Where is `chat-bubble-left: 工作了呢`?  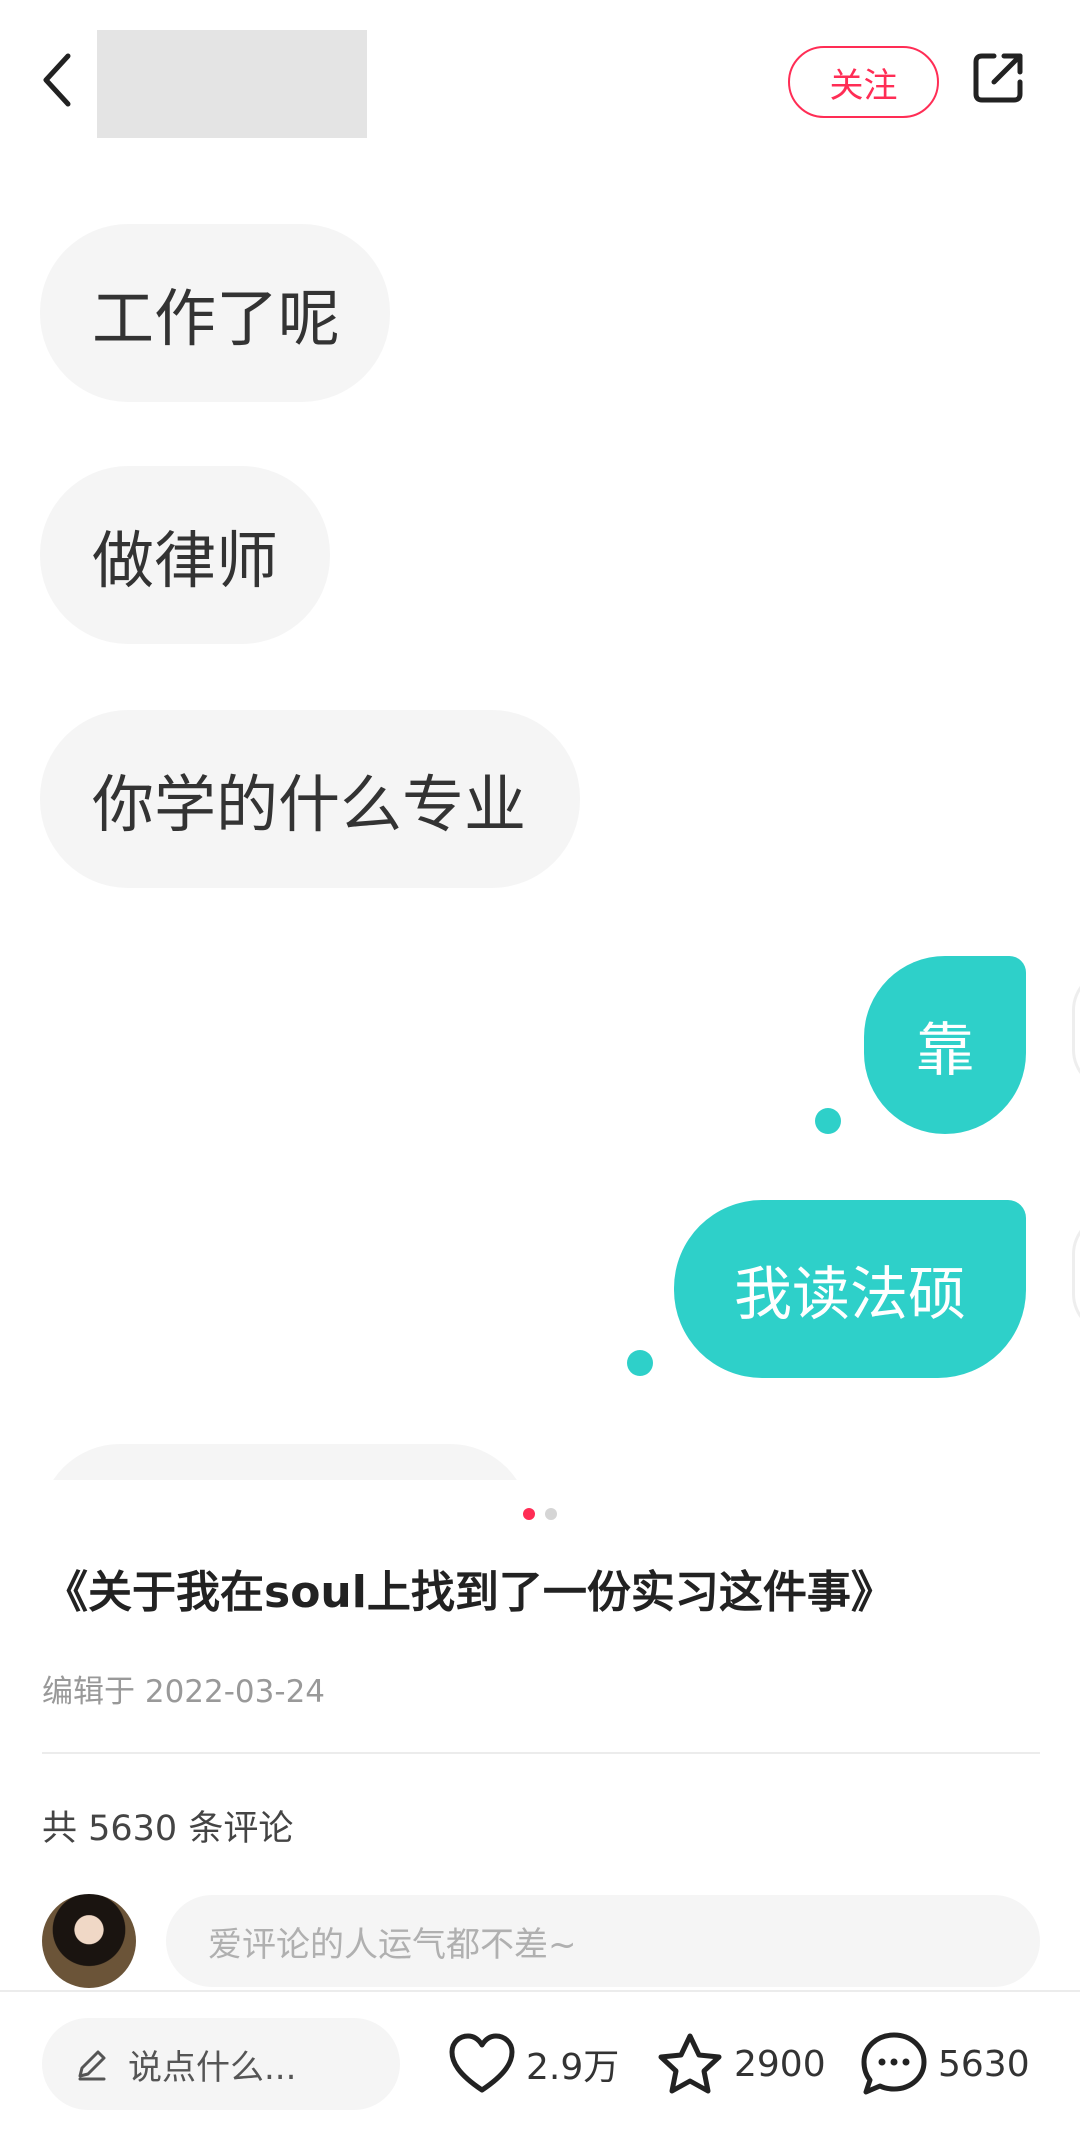 chat-bubble-left: 工作了呢 is located at coordinates (215, 313).